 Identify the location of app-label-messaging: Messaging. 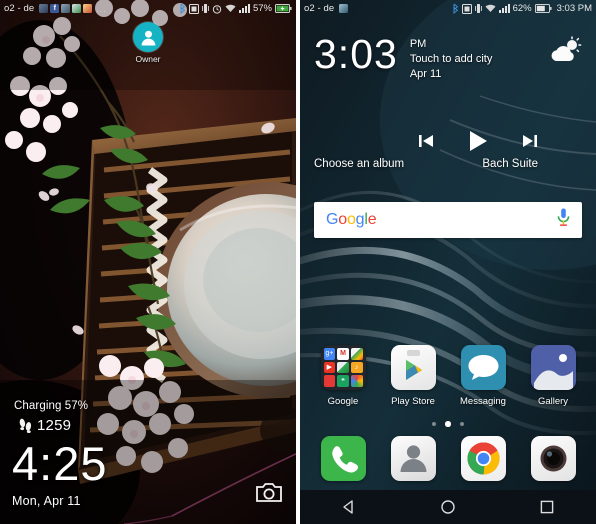
(483, 401).